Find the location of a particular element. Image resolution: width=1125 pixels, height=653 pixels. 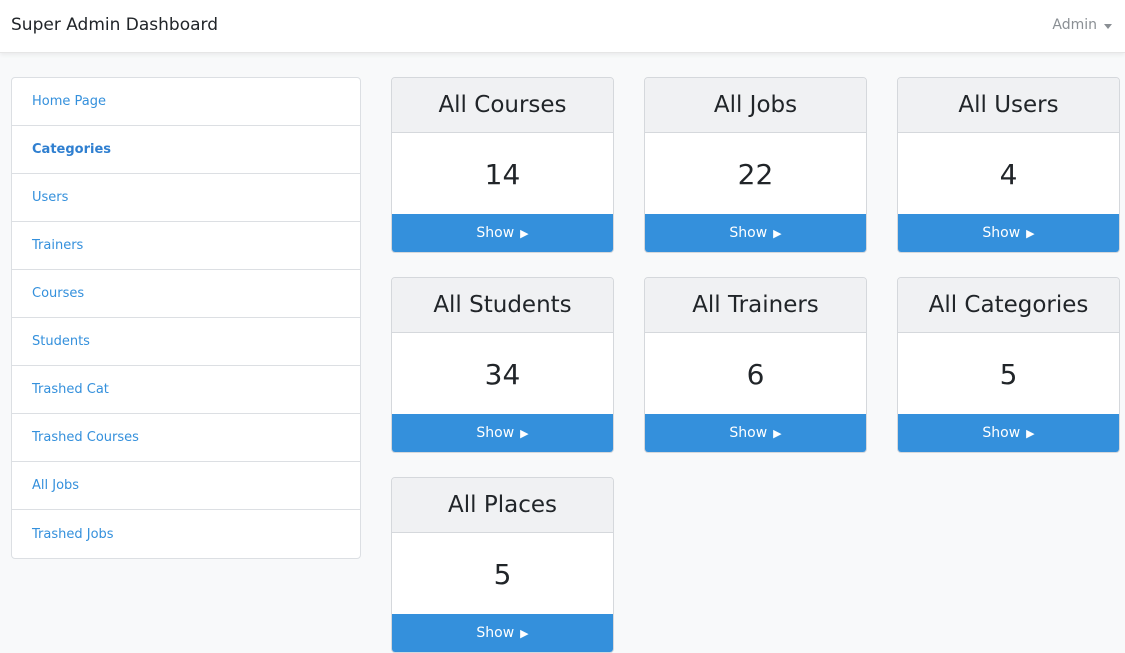

stat-card-courses: All Courses 14 Show ▶ is located at coordinates (502, 165).